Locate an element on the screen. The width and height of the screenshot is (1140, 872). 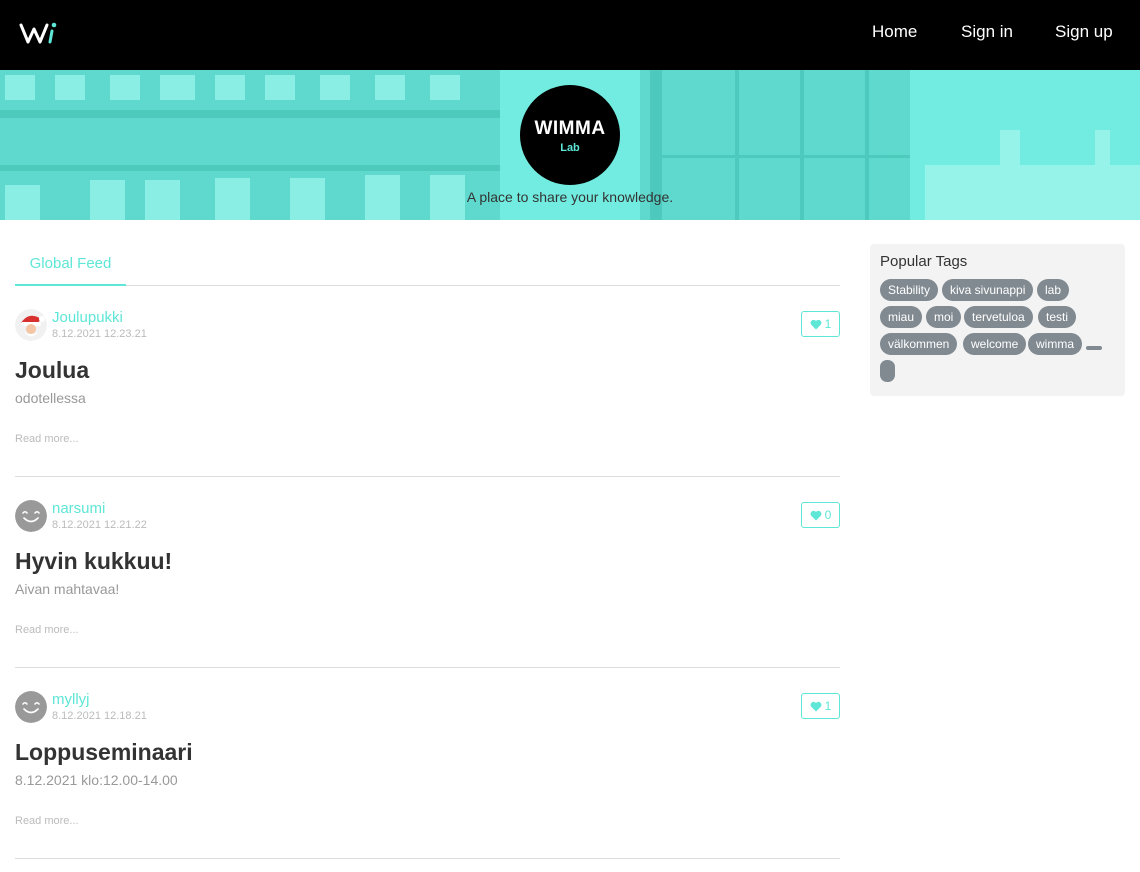
article-title: Loppuseminaari is located at coordinates (104, 752).